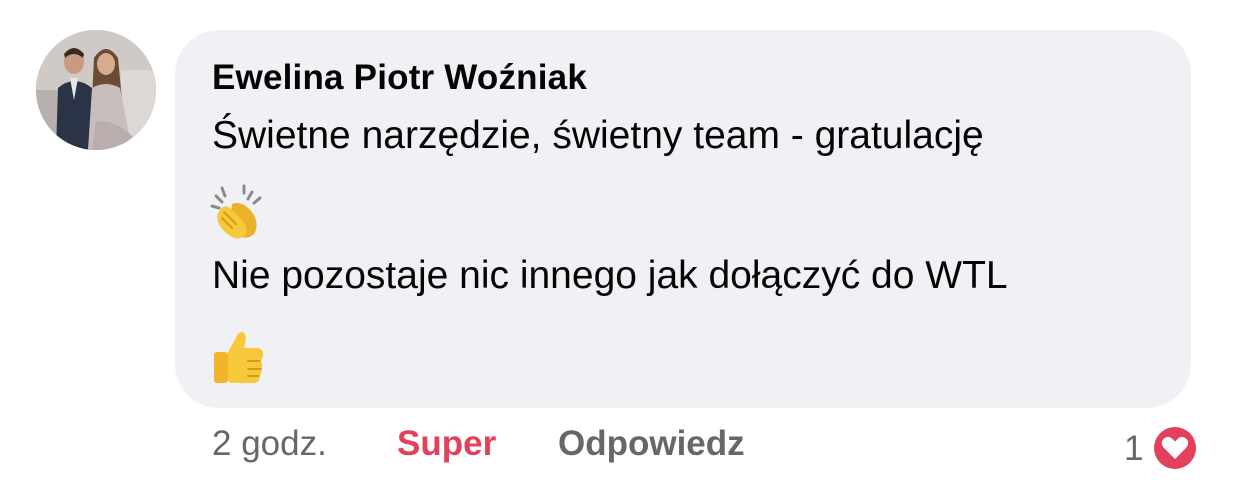  I want to click on reply-button: Odpowiedz, so click(651, 444).